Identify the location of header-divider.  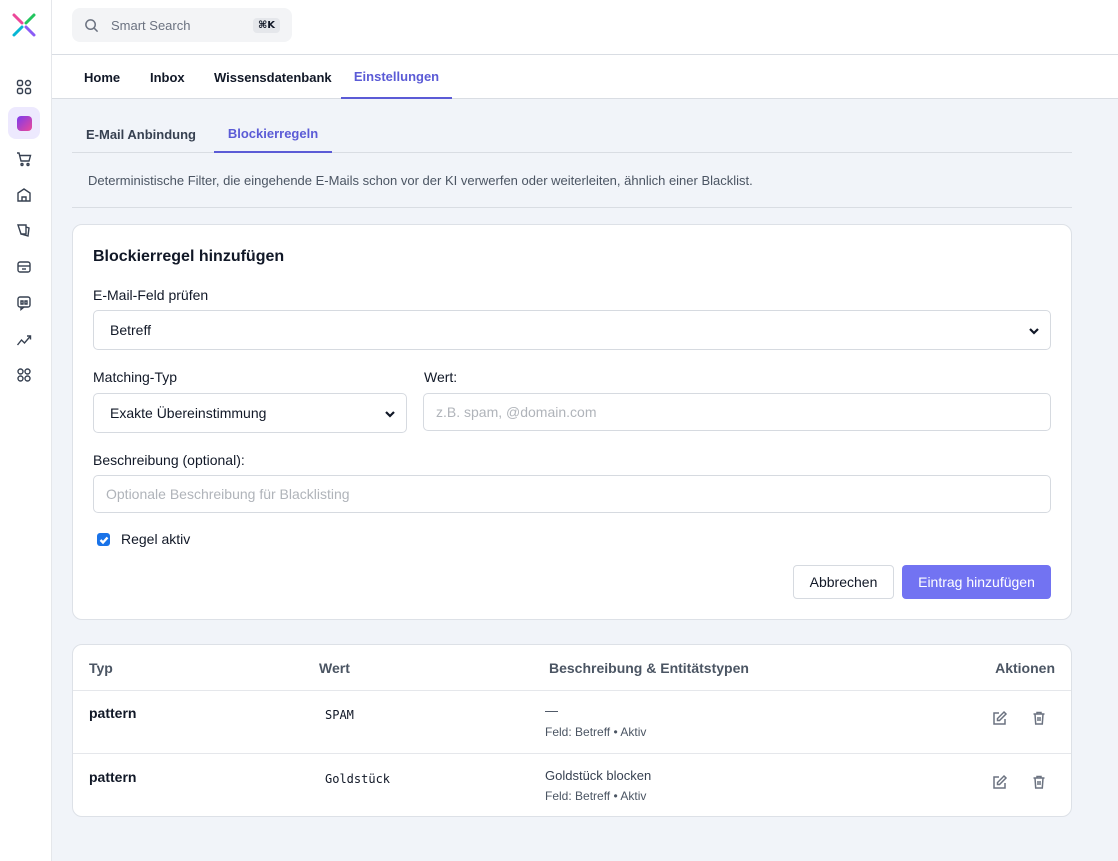
(572, 690).